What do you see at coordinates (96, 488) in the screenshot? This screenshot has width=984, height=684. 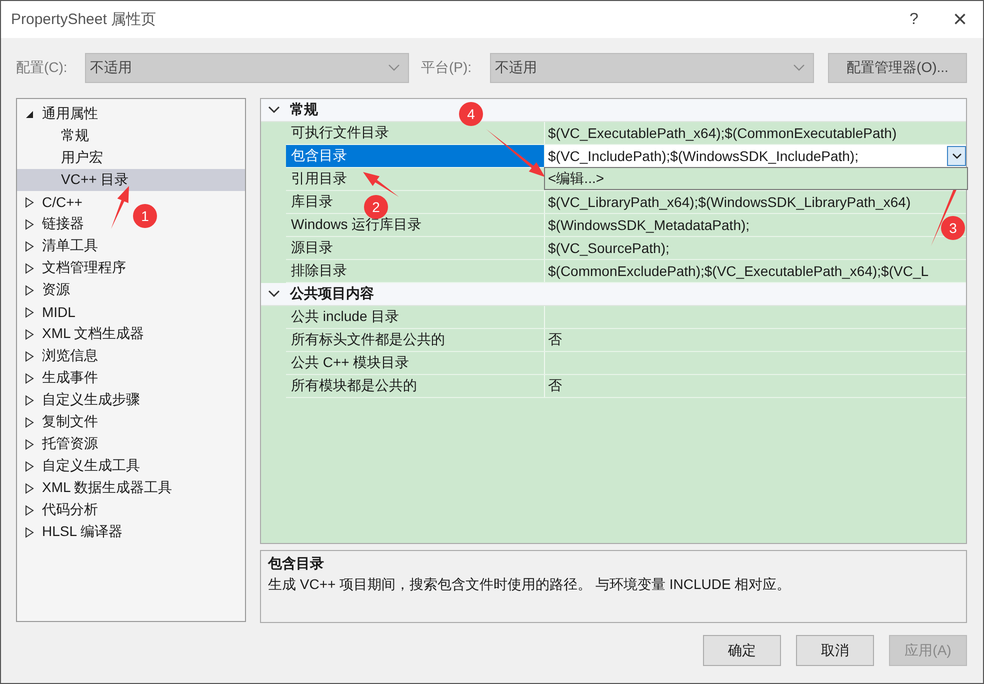 I see `tree-item: XML 数据生成器工具` at bounding box center [96, 488].